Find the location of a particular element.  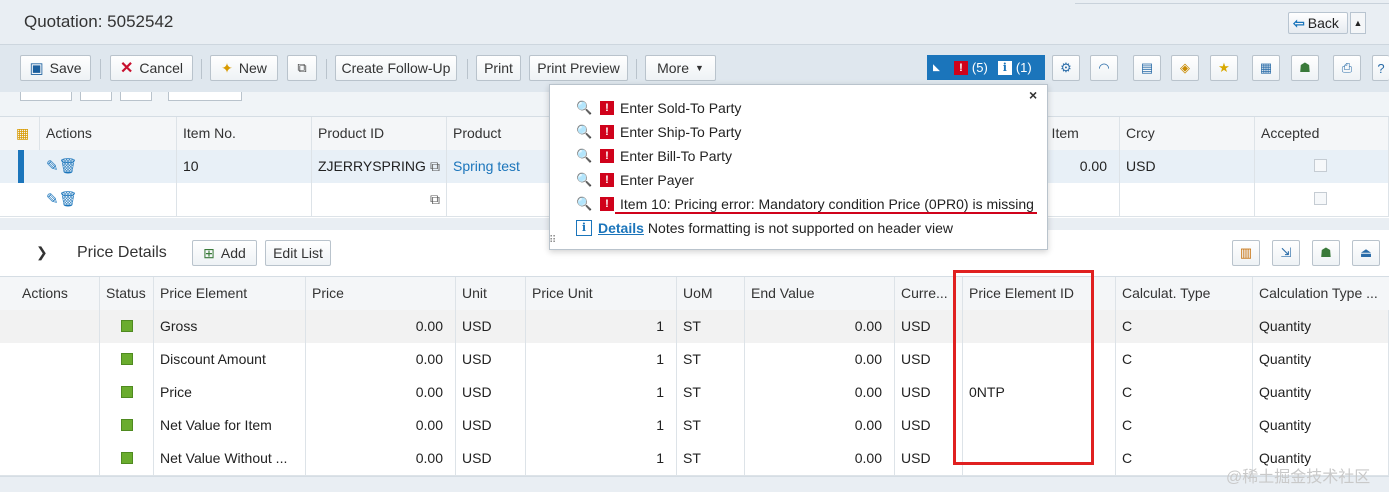

price-element-cell: Price is located at coordinates (230, 392).